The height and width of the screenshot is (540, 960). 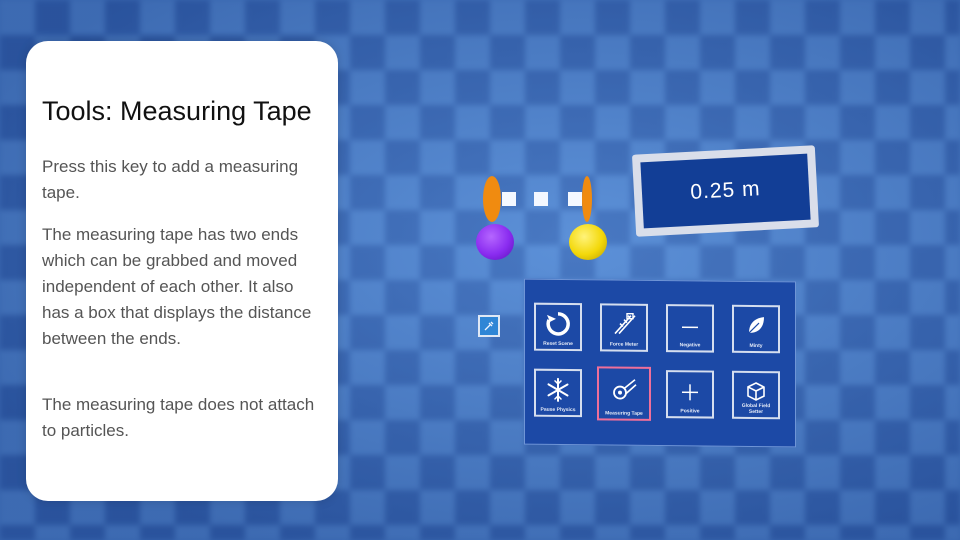 I want to click on tool-minty: Minty, so click(x=756, y=329).